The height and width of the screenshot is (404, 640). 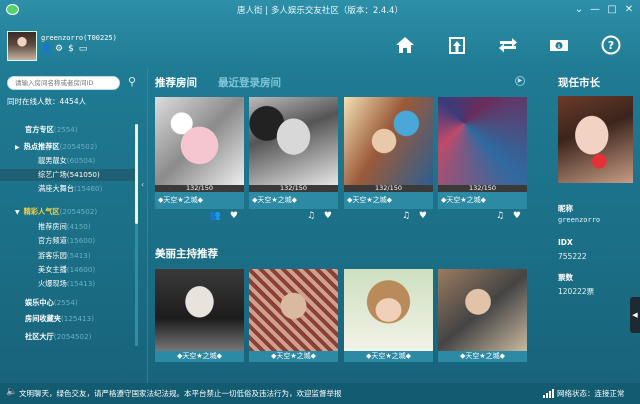 I want to click on sidebar-item-label: 热点推荐区, so click(x=41, y=146).